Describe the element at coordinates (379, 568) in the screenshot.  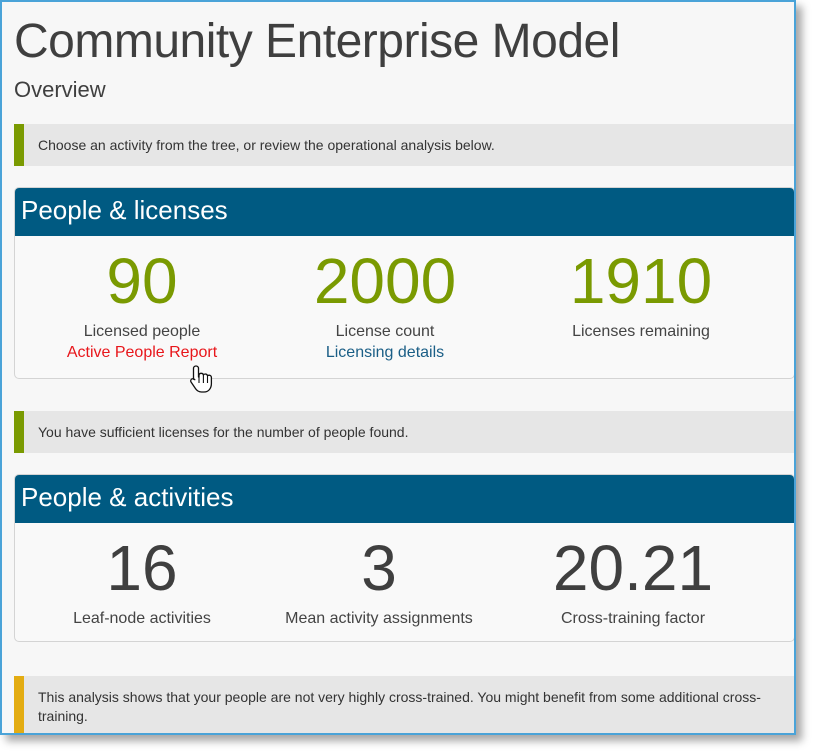
I see `stat-value: 3` at that location.